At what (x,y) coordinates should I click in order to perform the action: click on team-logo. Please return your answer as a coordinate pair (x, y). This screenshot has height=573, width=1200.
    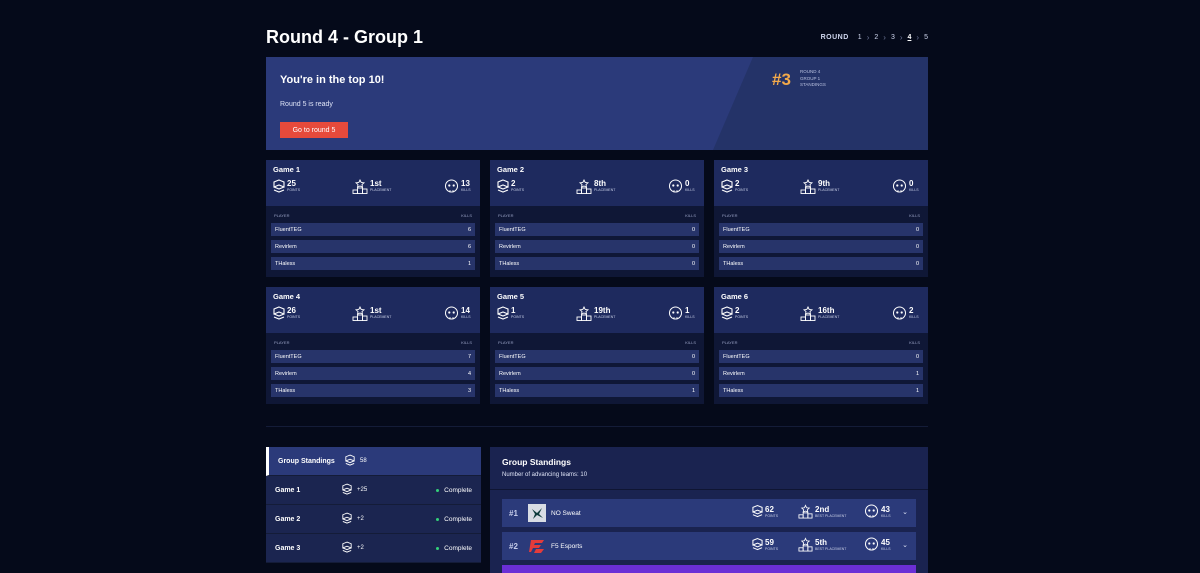
    Looking at the image, I should click on (536, 546).